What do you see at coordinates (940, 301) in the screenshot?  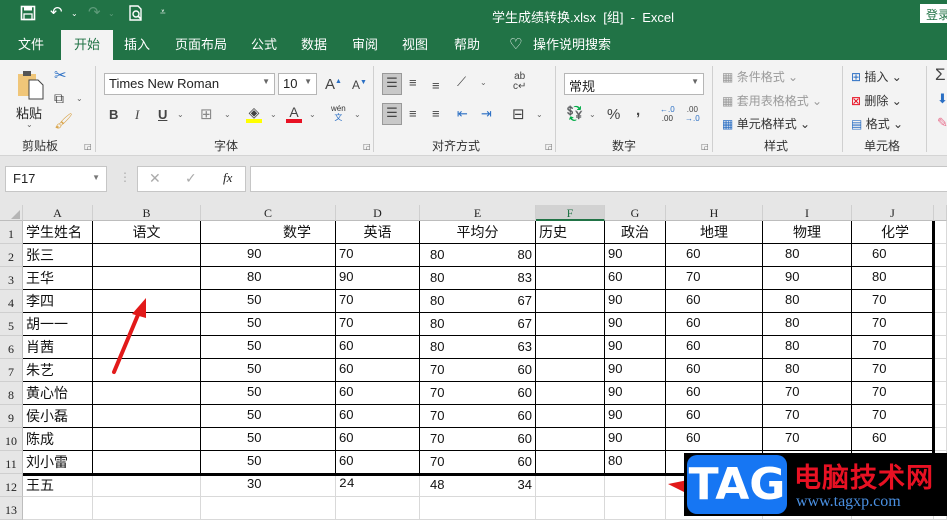 I see `cell-k4` at bounding box center [940, 301].